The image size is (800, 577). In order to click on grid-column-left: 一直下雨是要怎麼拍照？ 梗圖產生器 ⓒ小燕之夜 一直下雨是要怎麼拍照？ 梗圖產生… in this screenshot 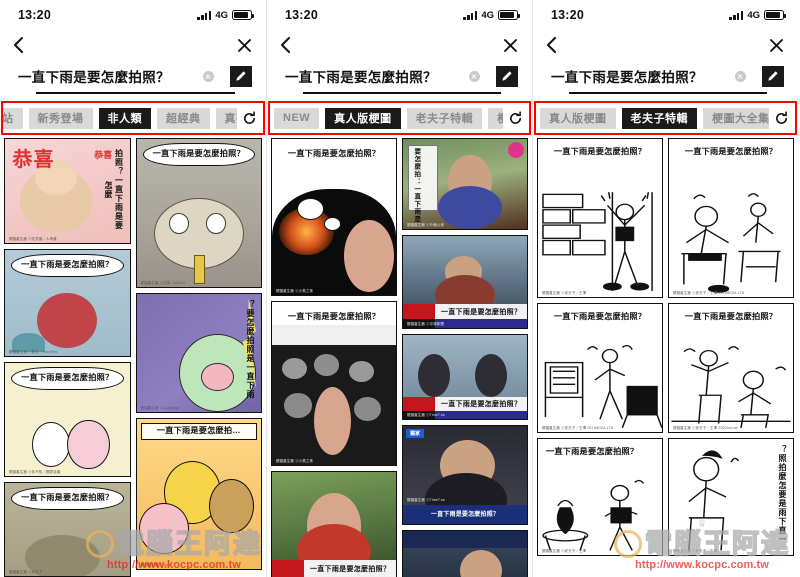, I will do `click(334, 357)`.